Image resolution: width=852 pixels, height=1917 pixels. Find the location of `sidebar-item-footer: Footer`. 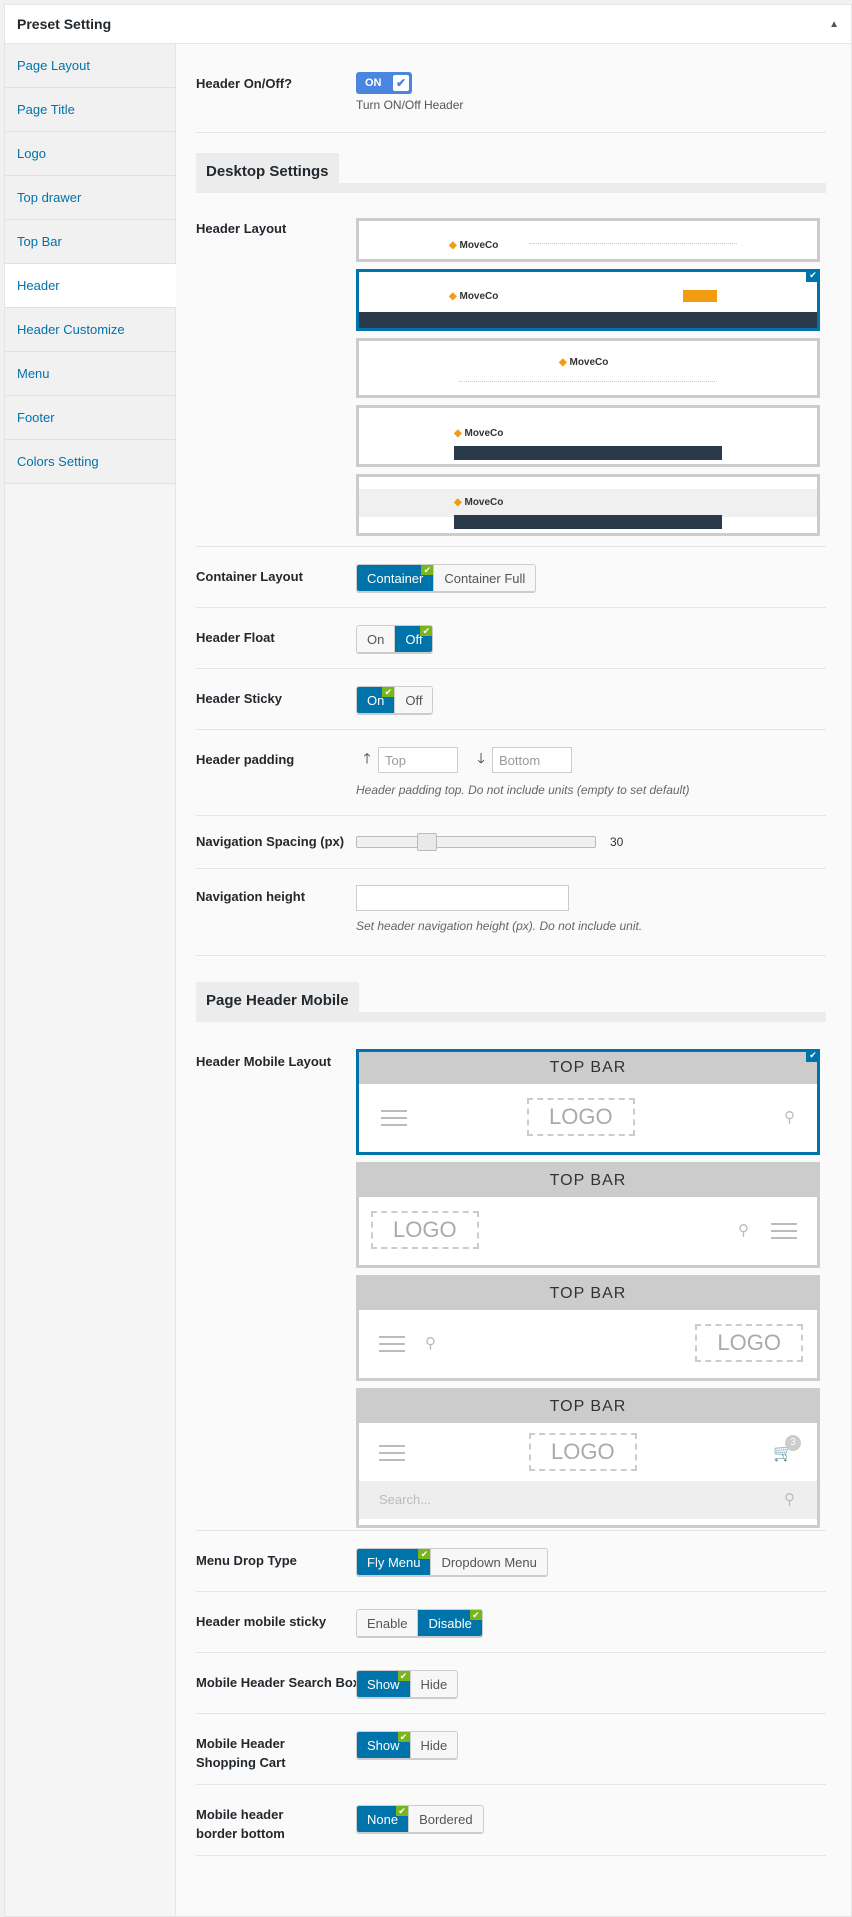

sidebar-item-footer: Footer is located at coordinates (90, 418).